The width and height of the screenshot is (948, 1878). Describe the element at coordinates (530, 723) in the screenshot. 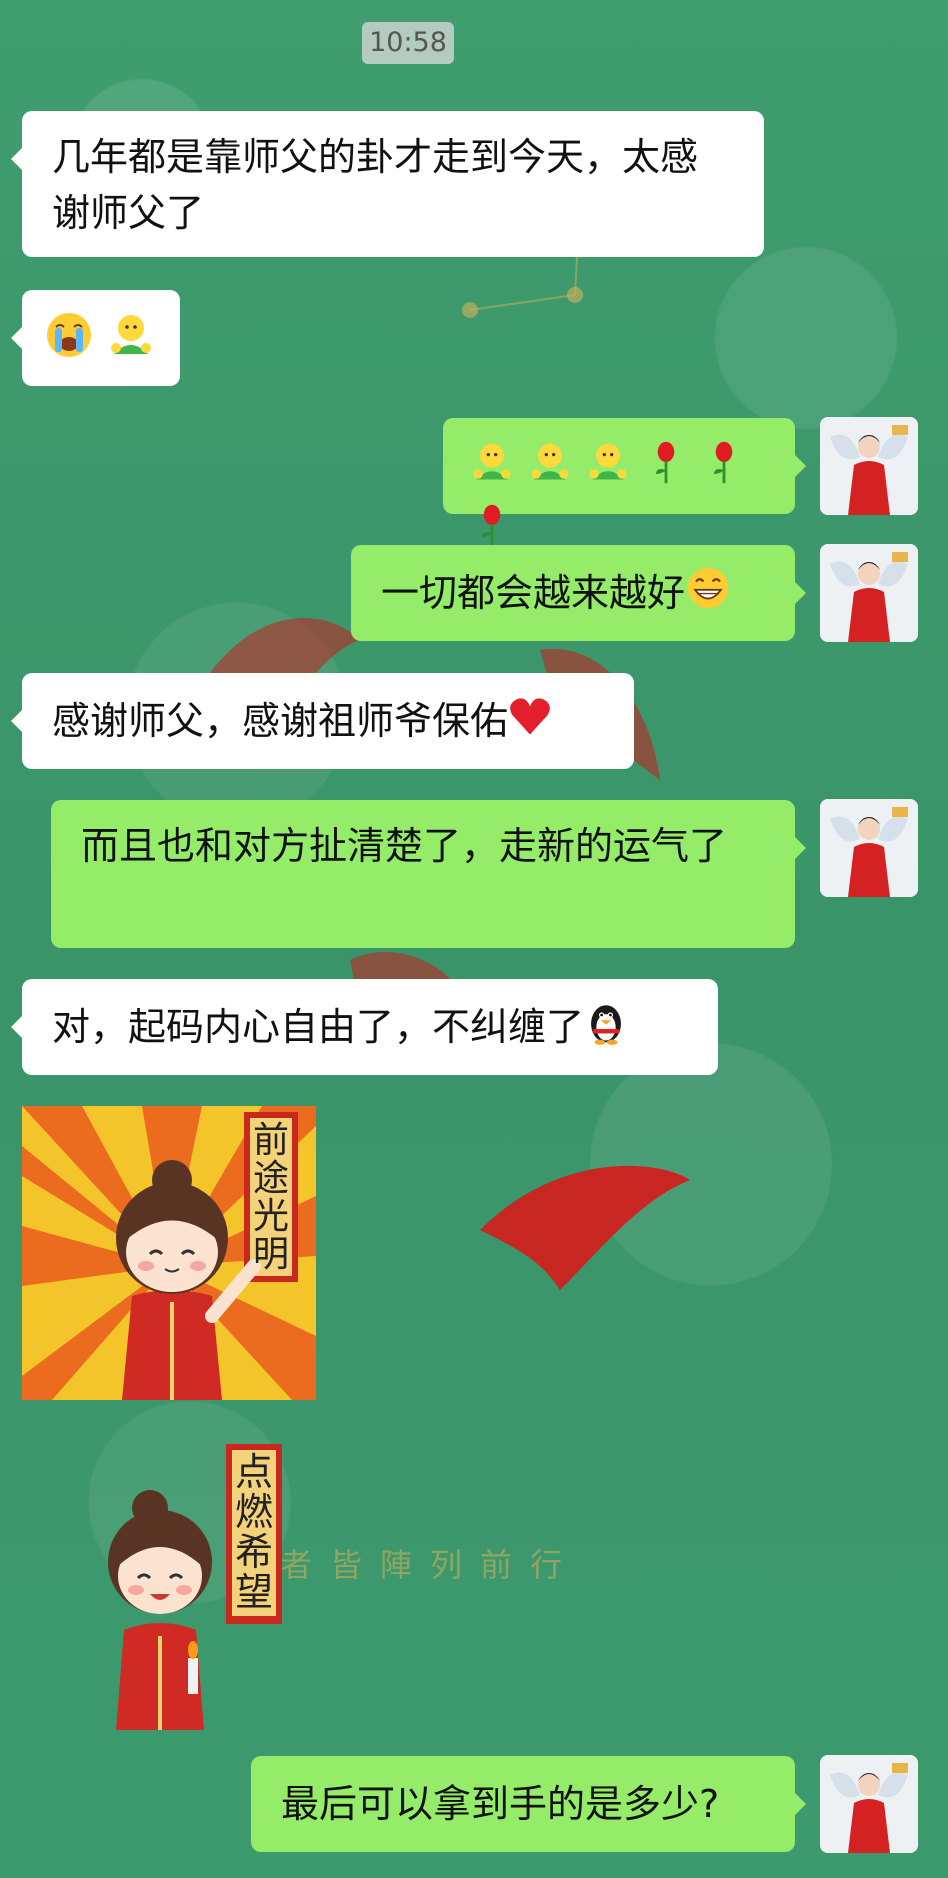

I see `red-heart-icon` at that location.